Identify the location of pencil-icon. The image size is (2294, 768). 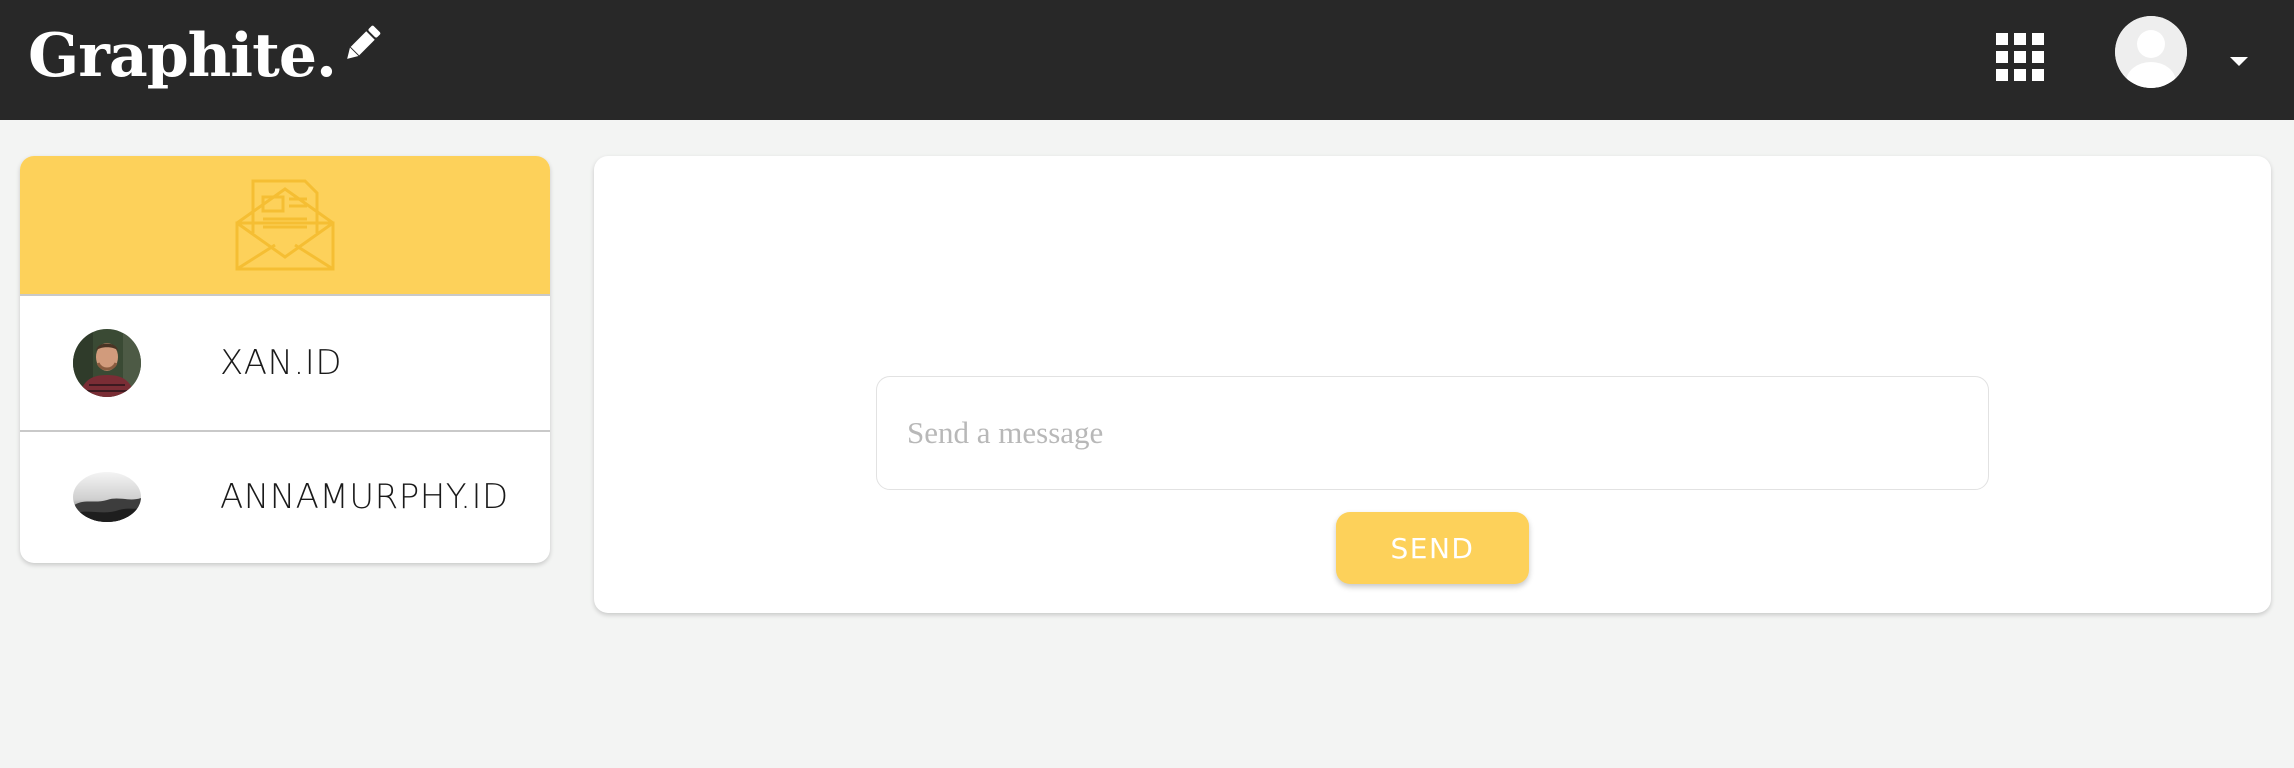
(364, 42).